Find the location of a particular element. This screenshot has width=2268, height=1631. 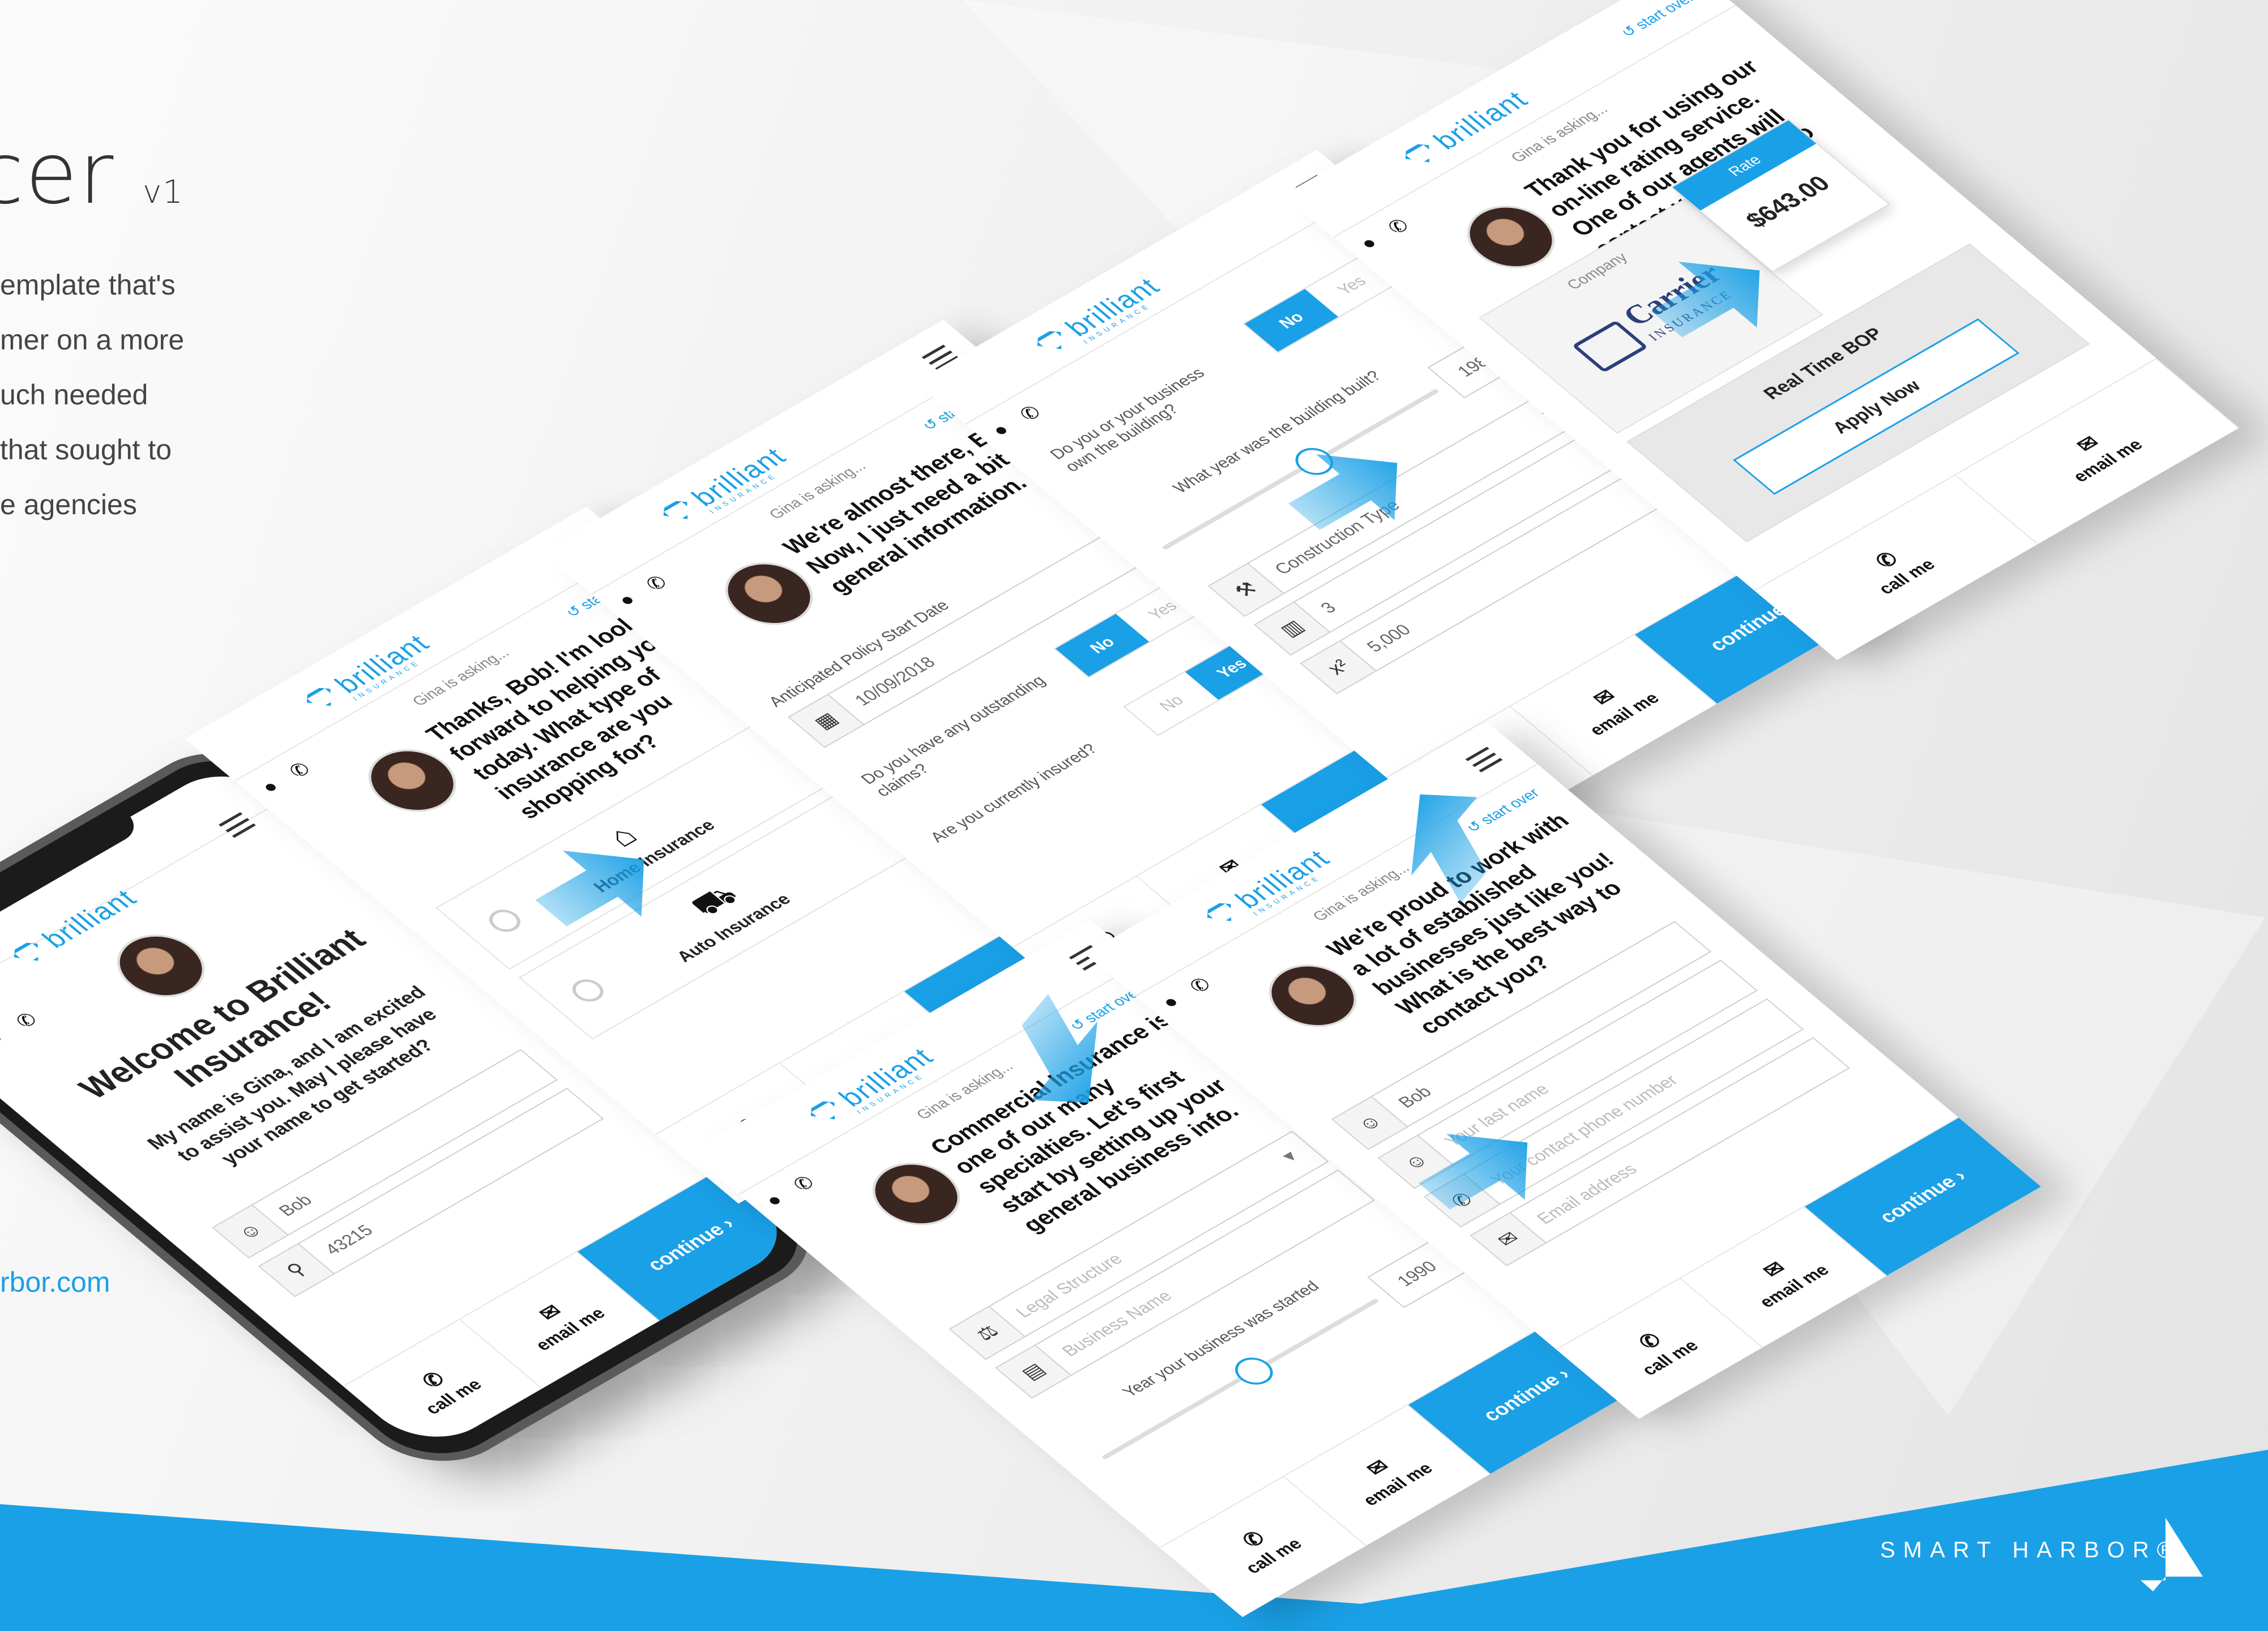

description-line: that sought to is located at coordinates (86, 450).